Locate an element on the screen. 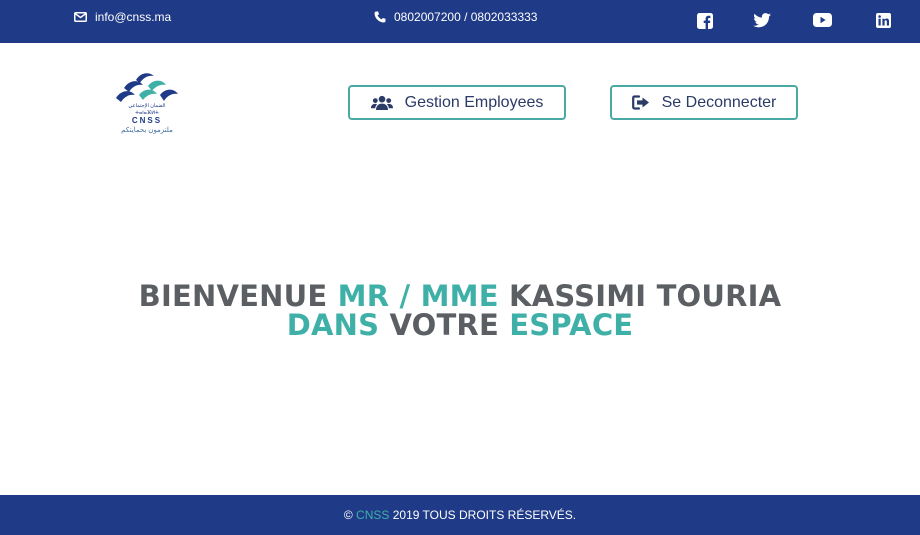  welcome-word-dans: DANS is located at coordinates (333, 325).